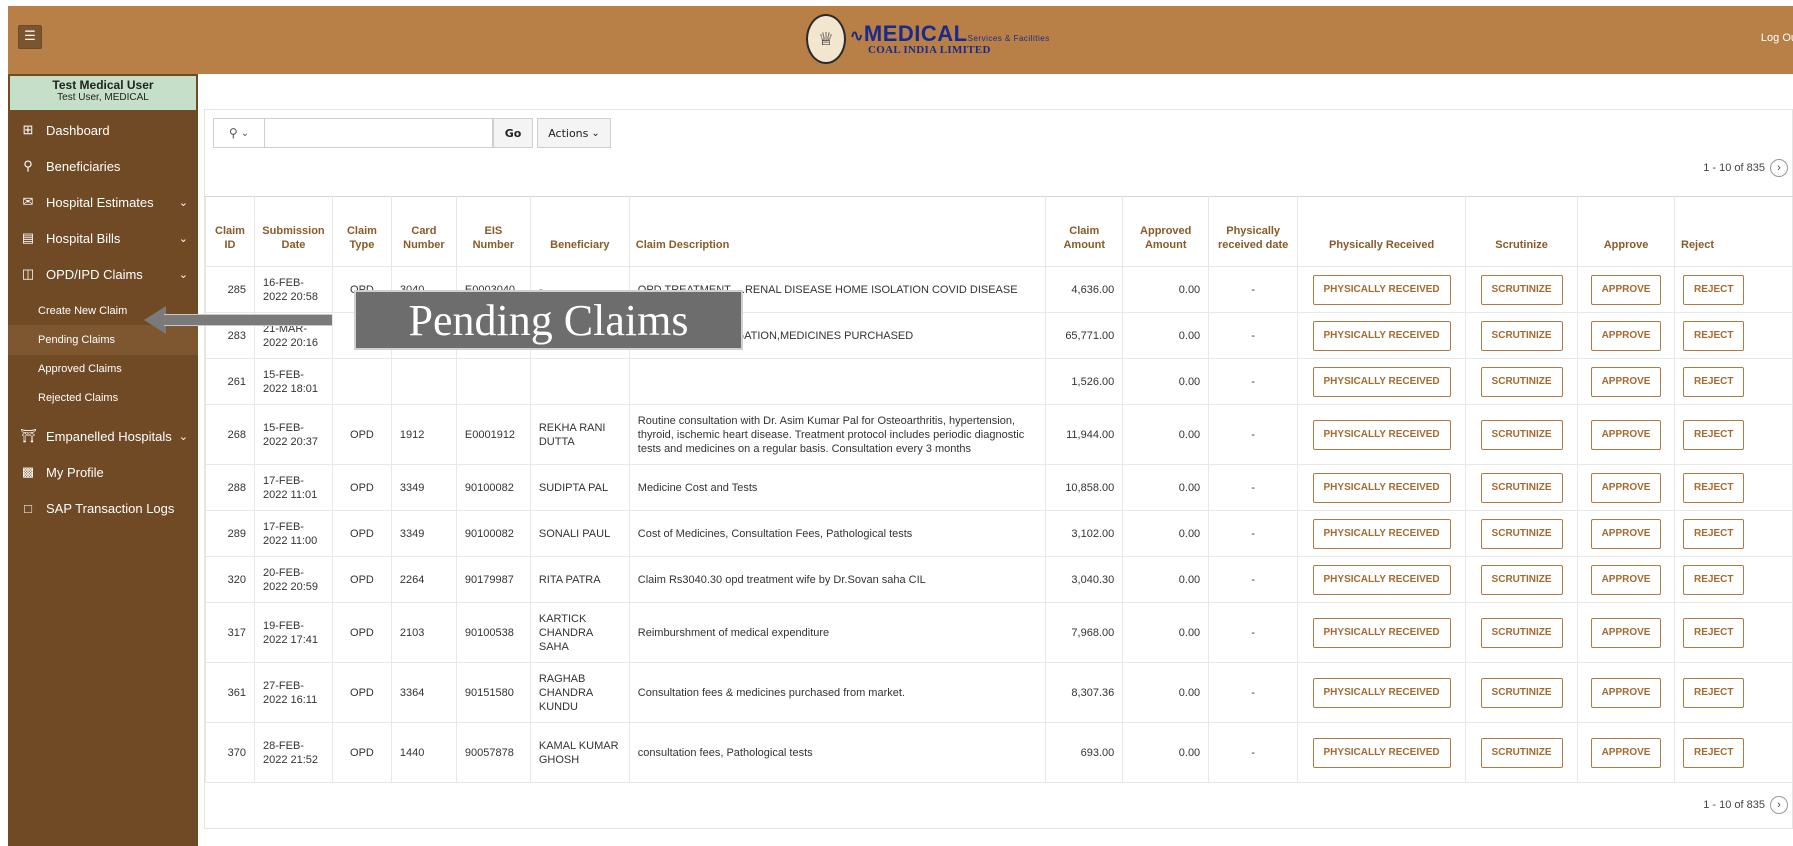  Describe the element at coordinates (493, 632) in the screenshot. I see `eis-number-cell: 90100538` at that location.